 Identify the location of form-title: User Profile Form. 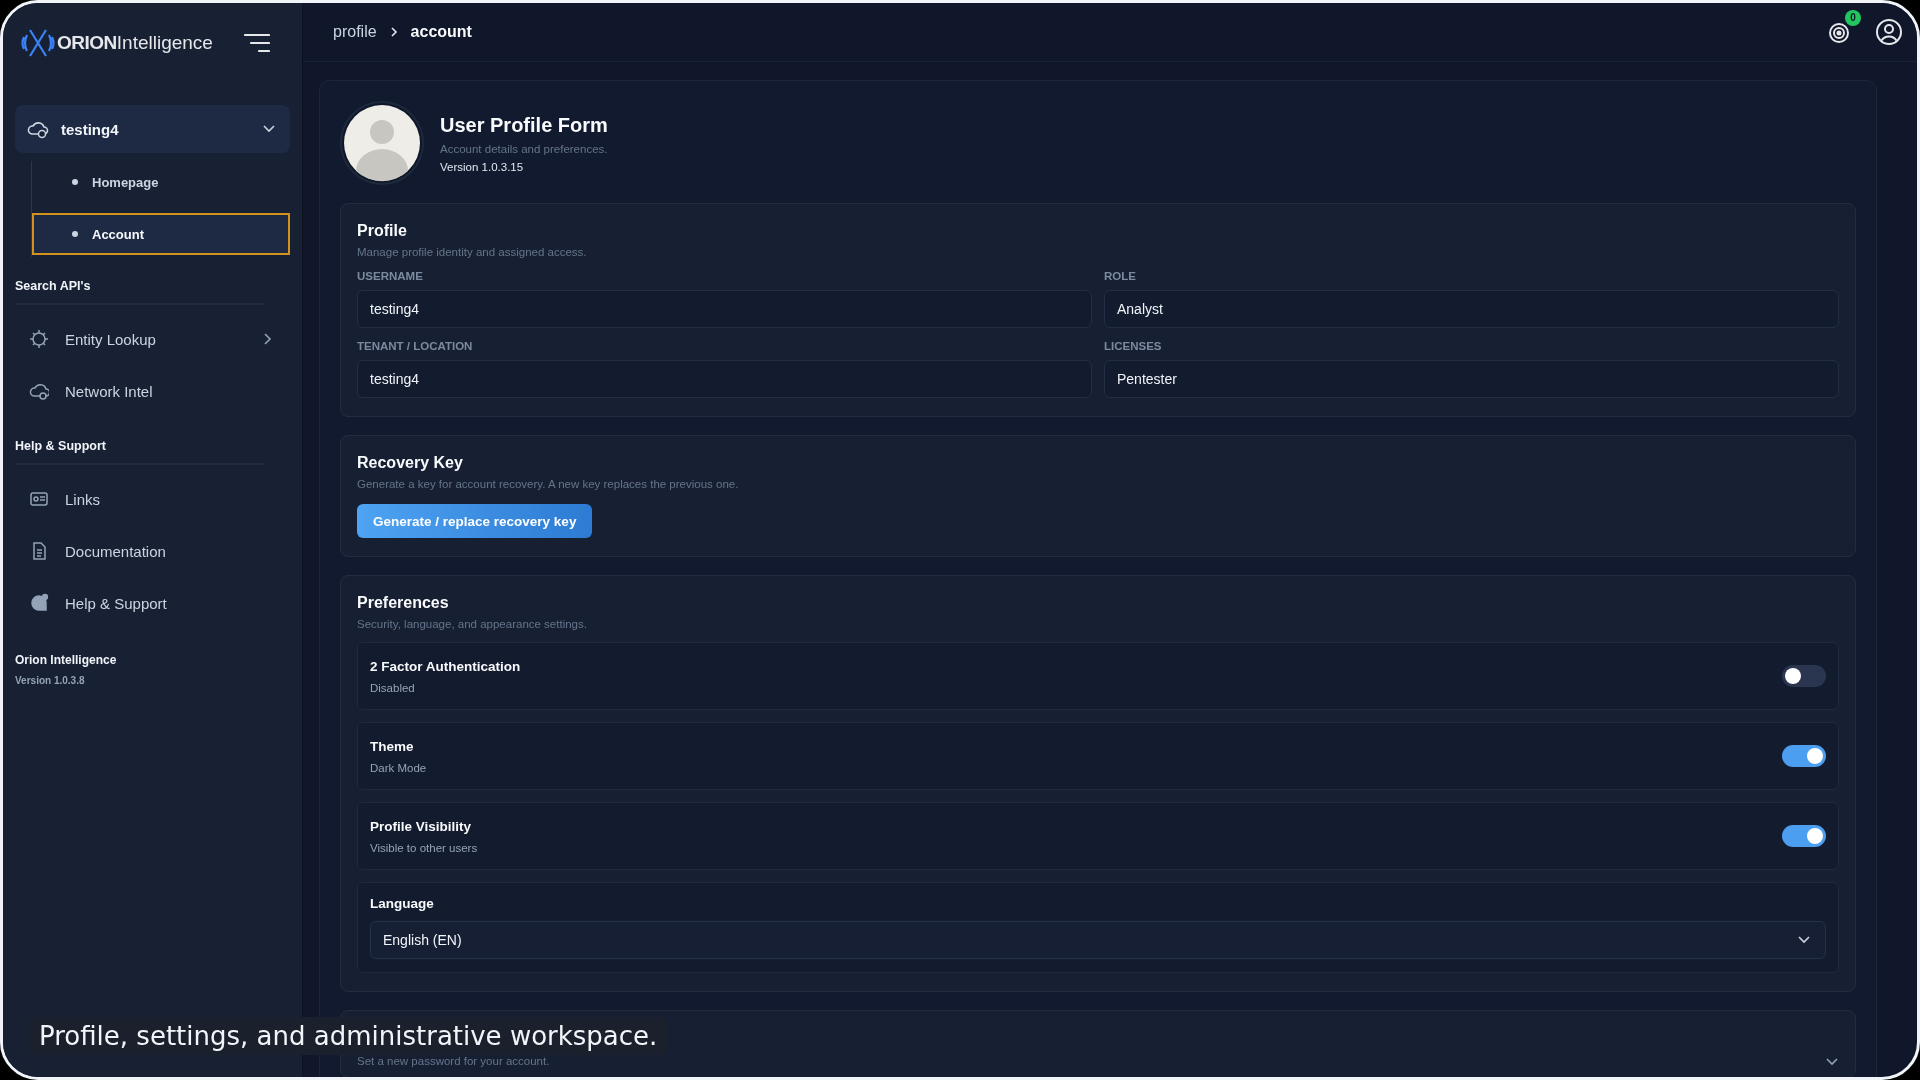
(524, 125).